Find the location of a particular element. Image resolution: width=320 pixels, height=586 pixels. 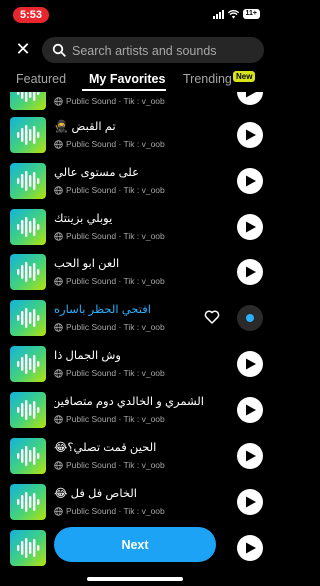

use-sound-button is located at coordinates (250, 318).